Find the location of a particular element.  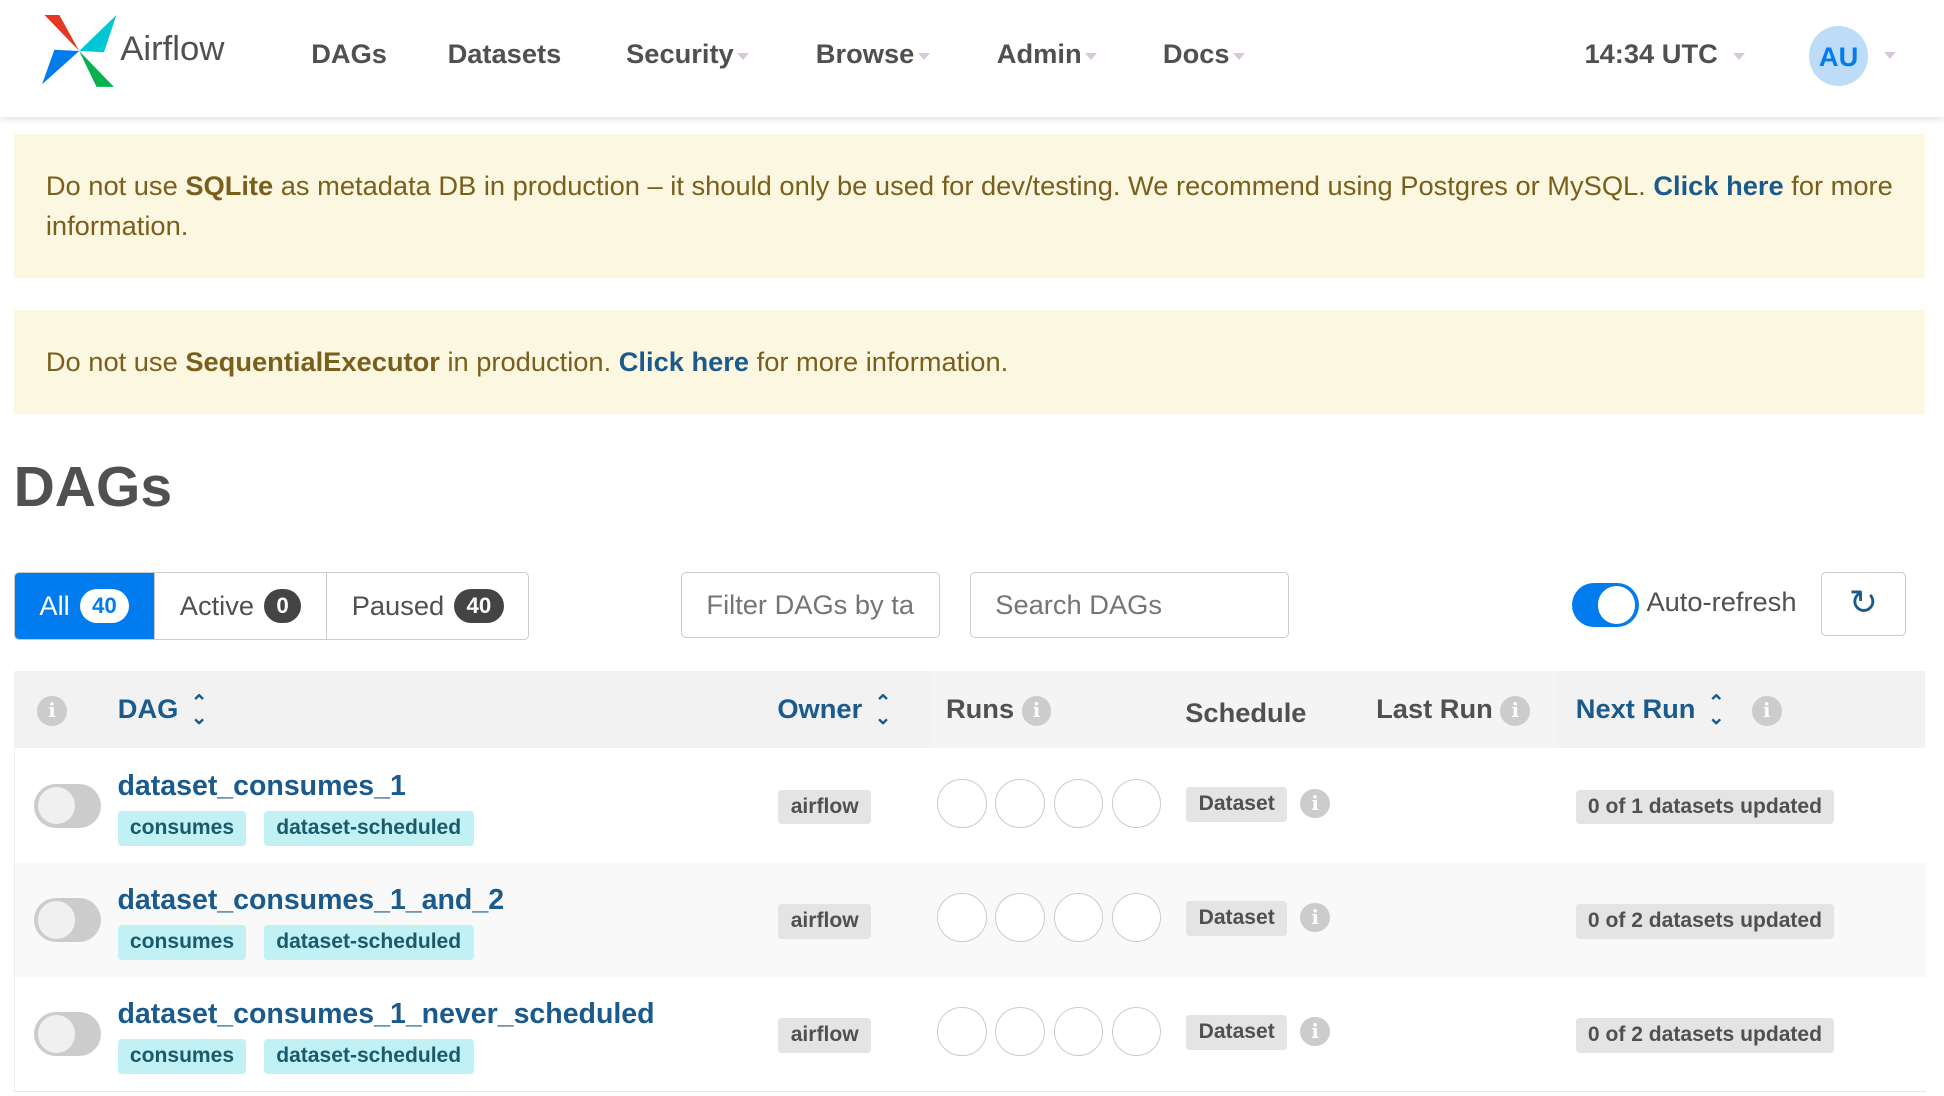

tab-label: Paused is located at coordinates (398, 606).